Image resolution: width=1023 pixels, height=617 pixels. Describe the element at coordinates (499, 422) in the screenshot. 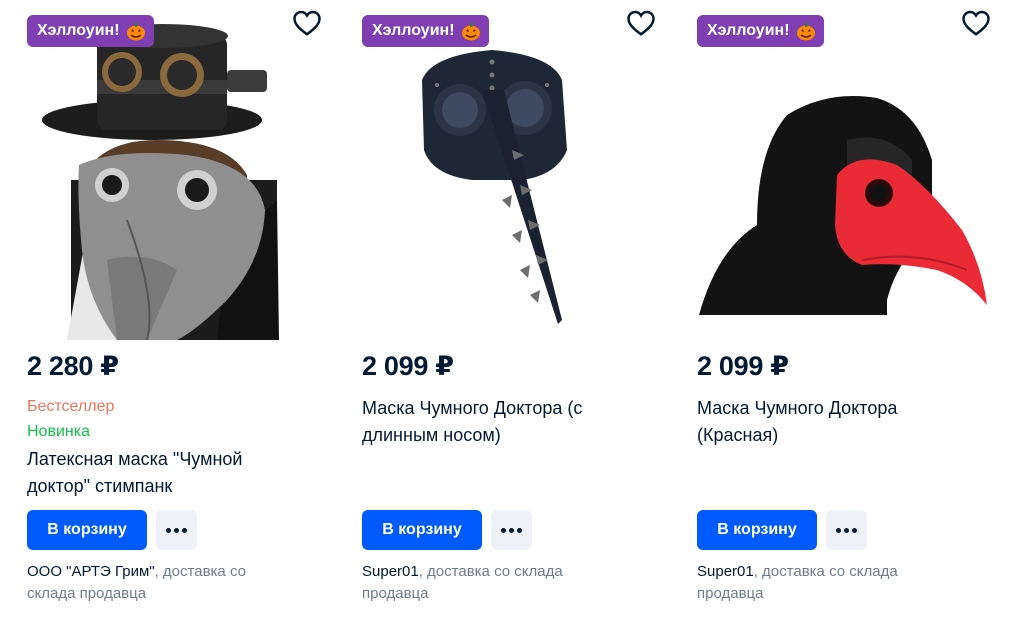

I see `product-title: Маска Чумного Доктора (с длинным носом)` at that location.